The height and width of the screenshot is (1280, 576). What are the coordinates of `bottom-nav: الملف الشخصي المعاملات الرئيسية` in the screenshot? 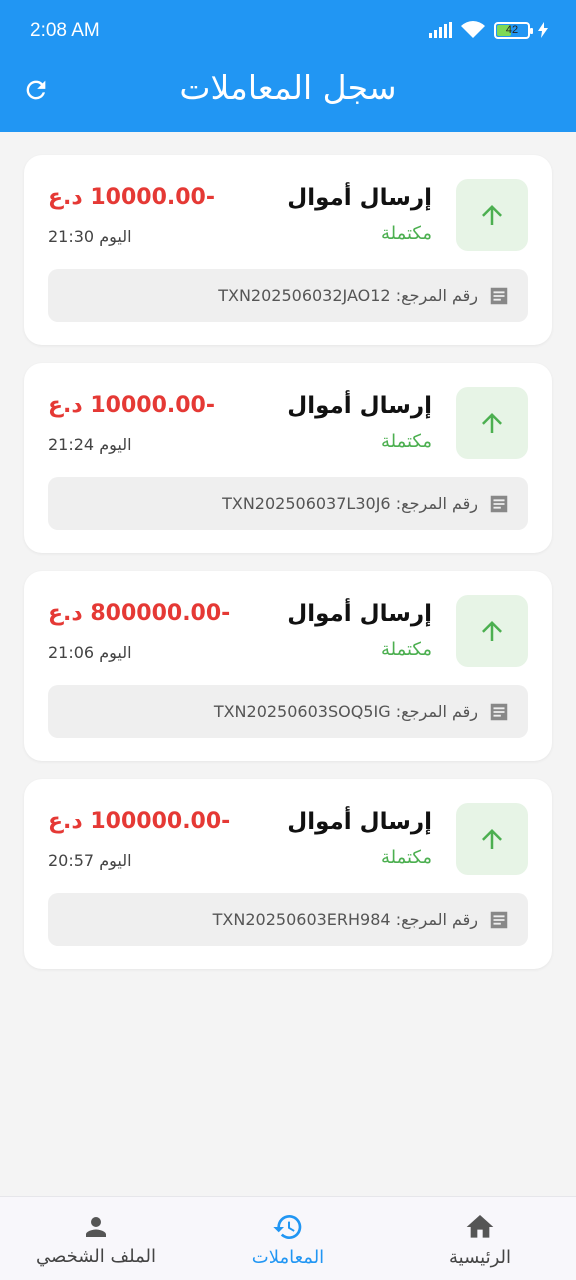 It's located at (288, 1238).